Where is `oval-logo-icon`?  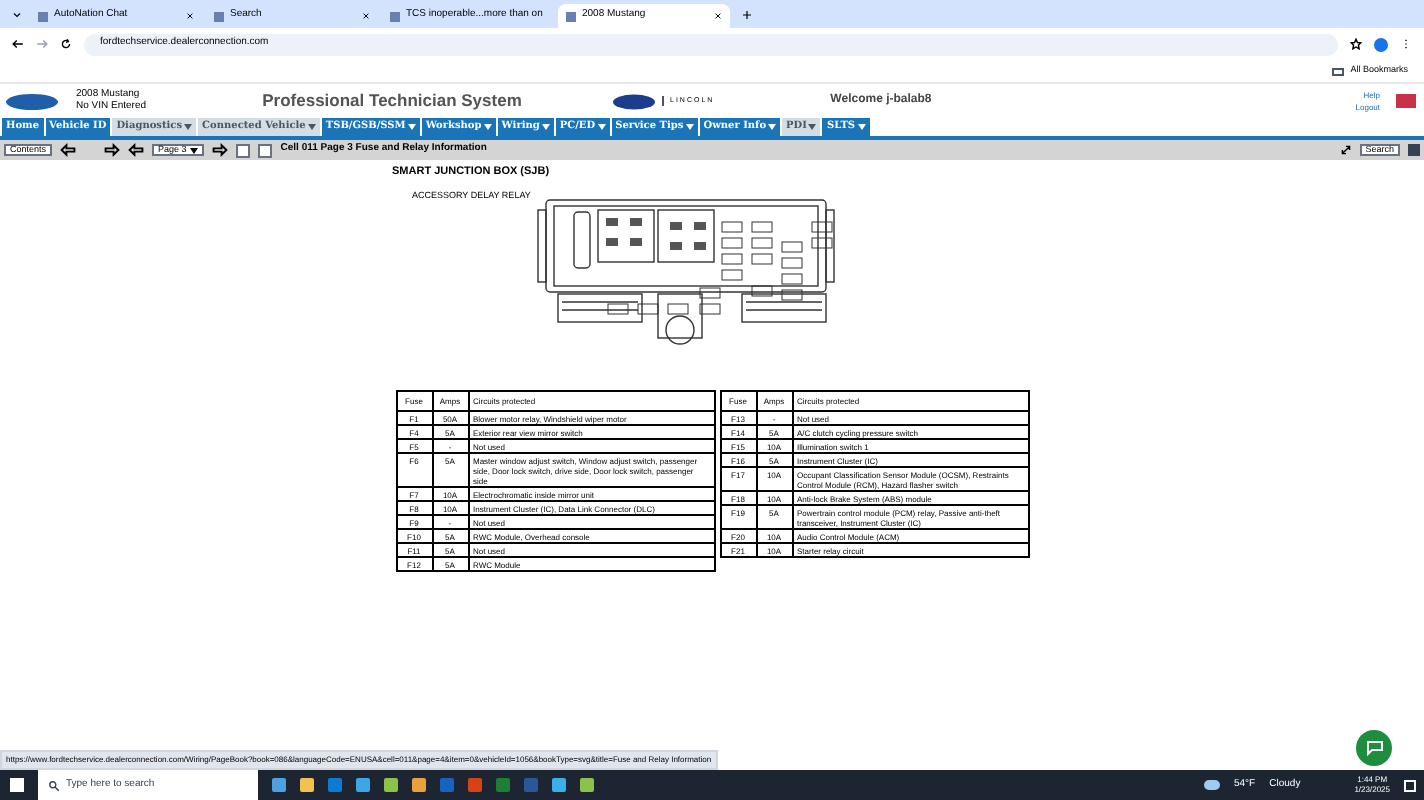
oval-logo-icon is located at coordinates (634, 101).